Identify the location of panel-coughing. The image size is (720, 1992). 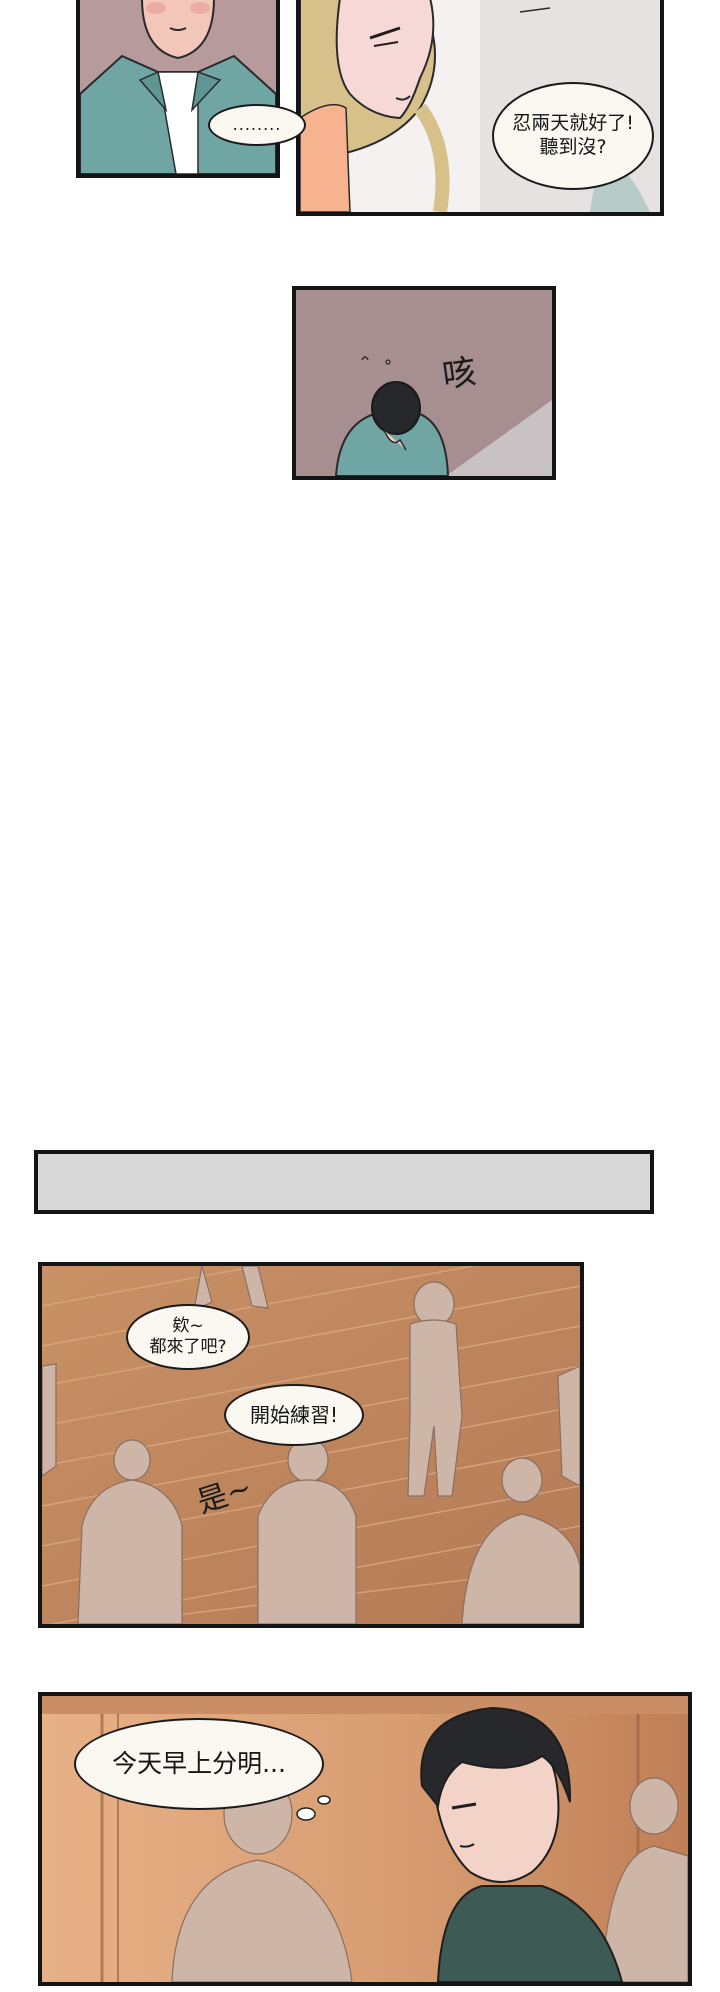
(424, 383).